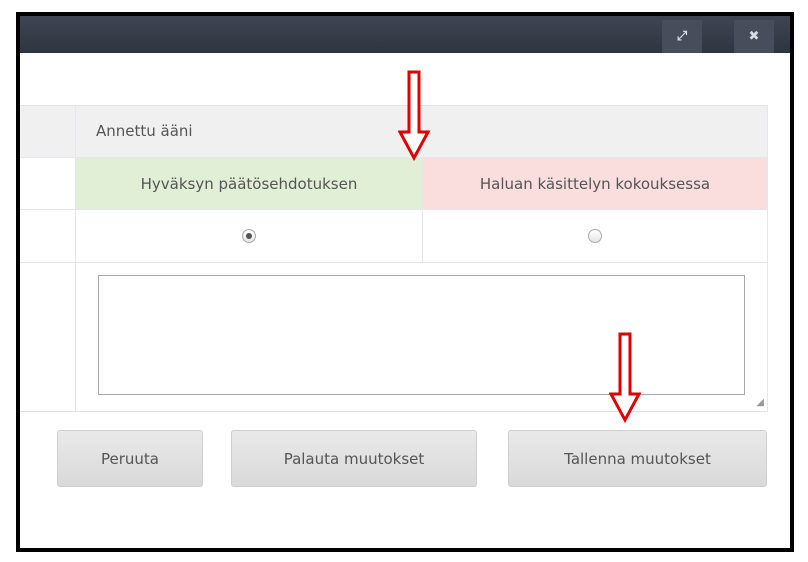  I want to click on option-accept-label: Hyväksyn päätösehdotuksen, so click(249, 183).